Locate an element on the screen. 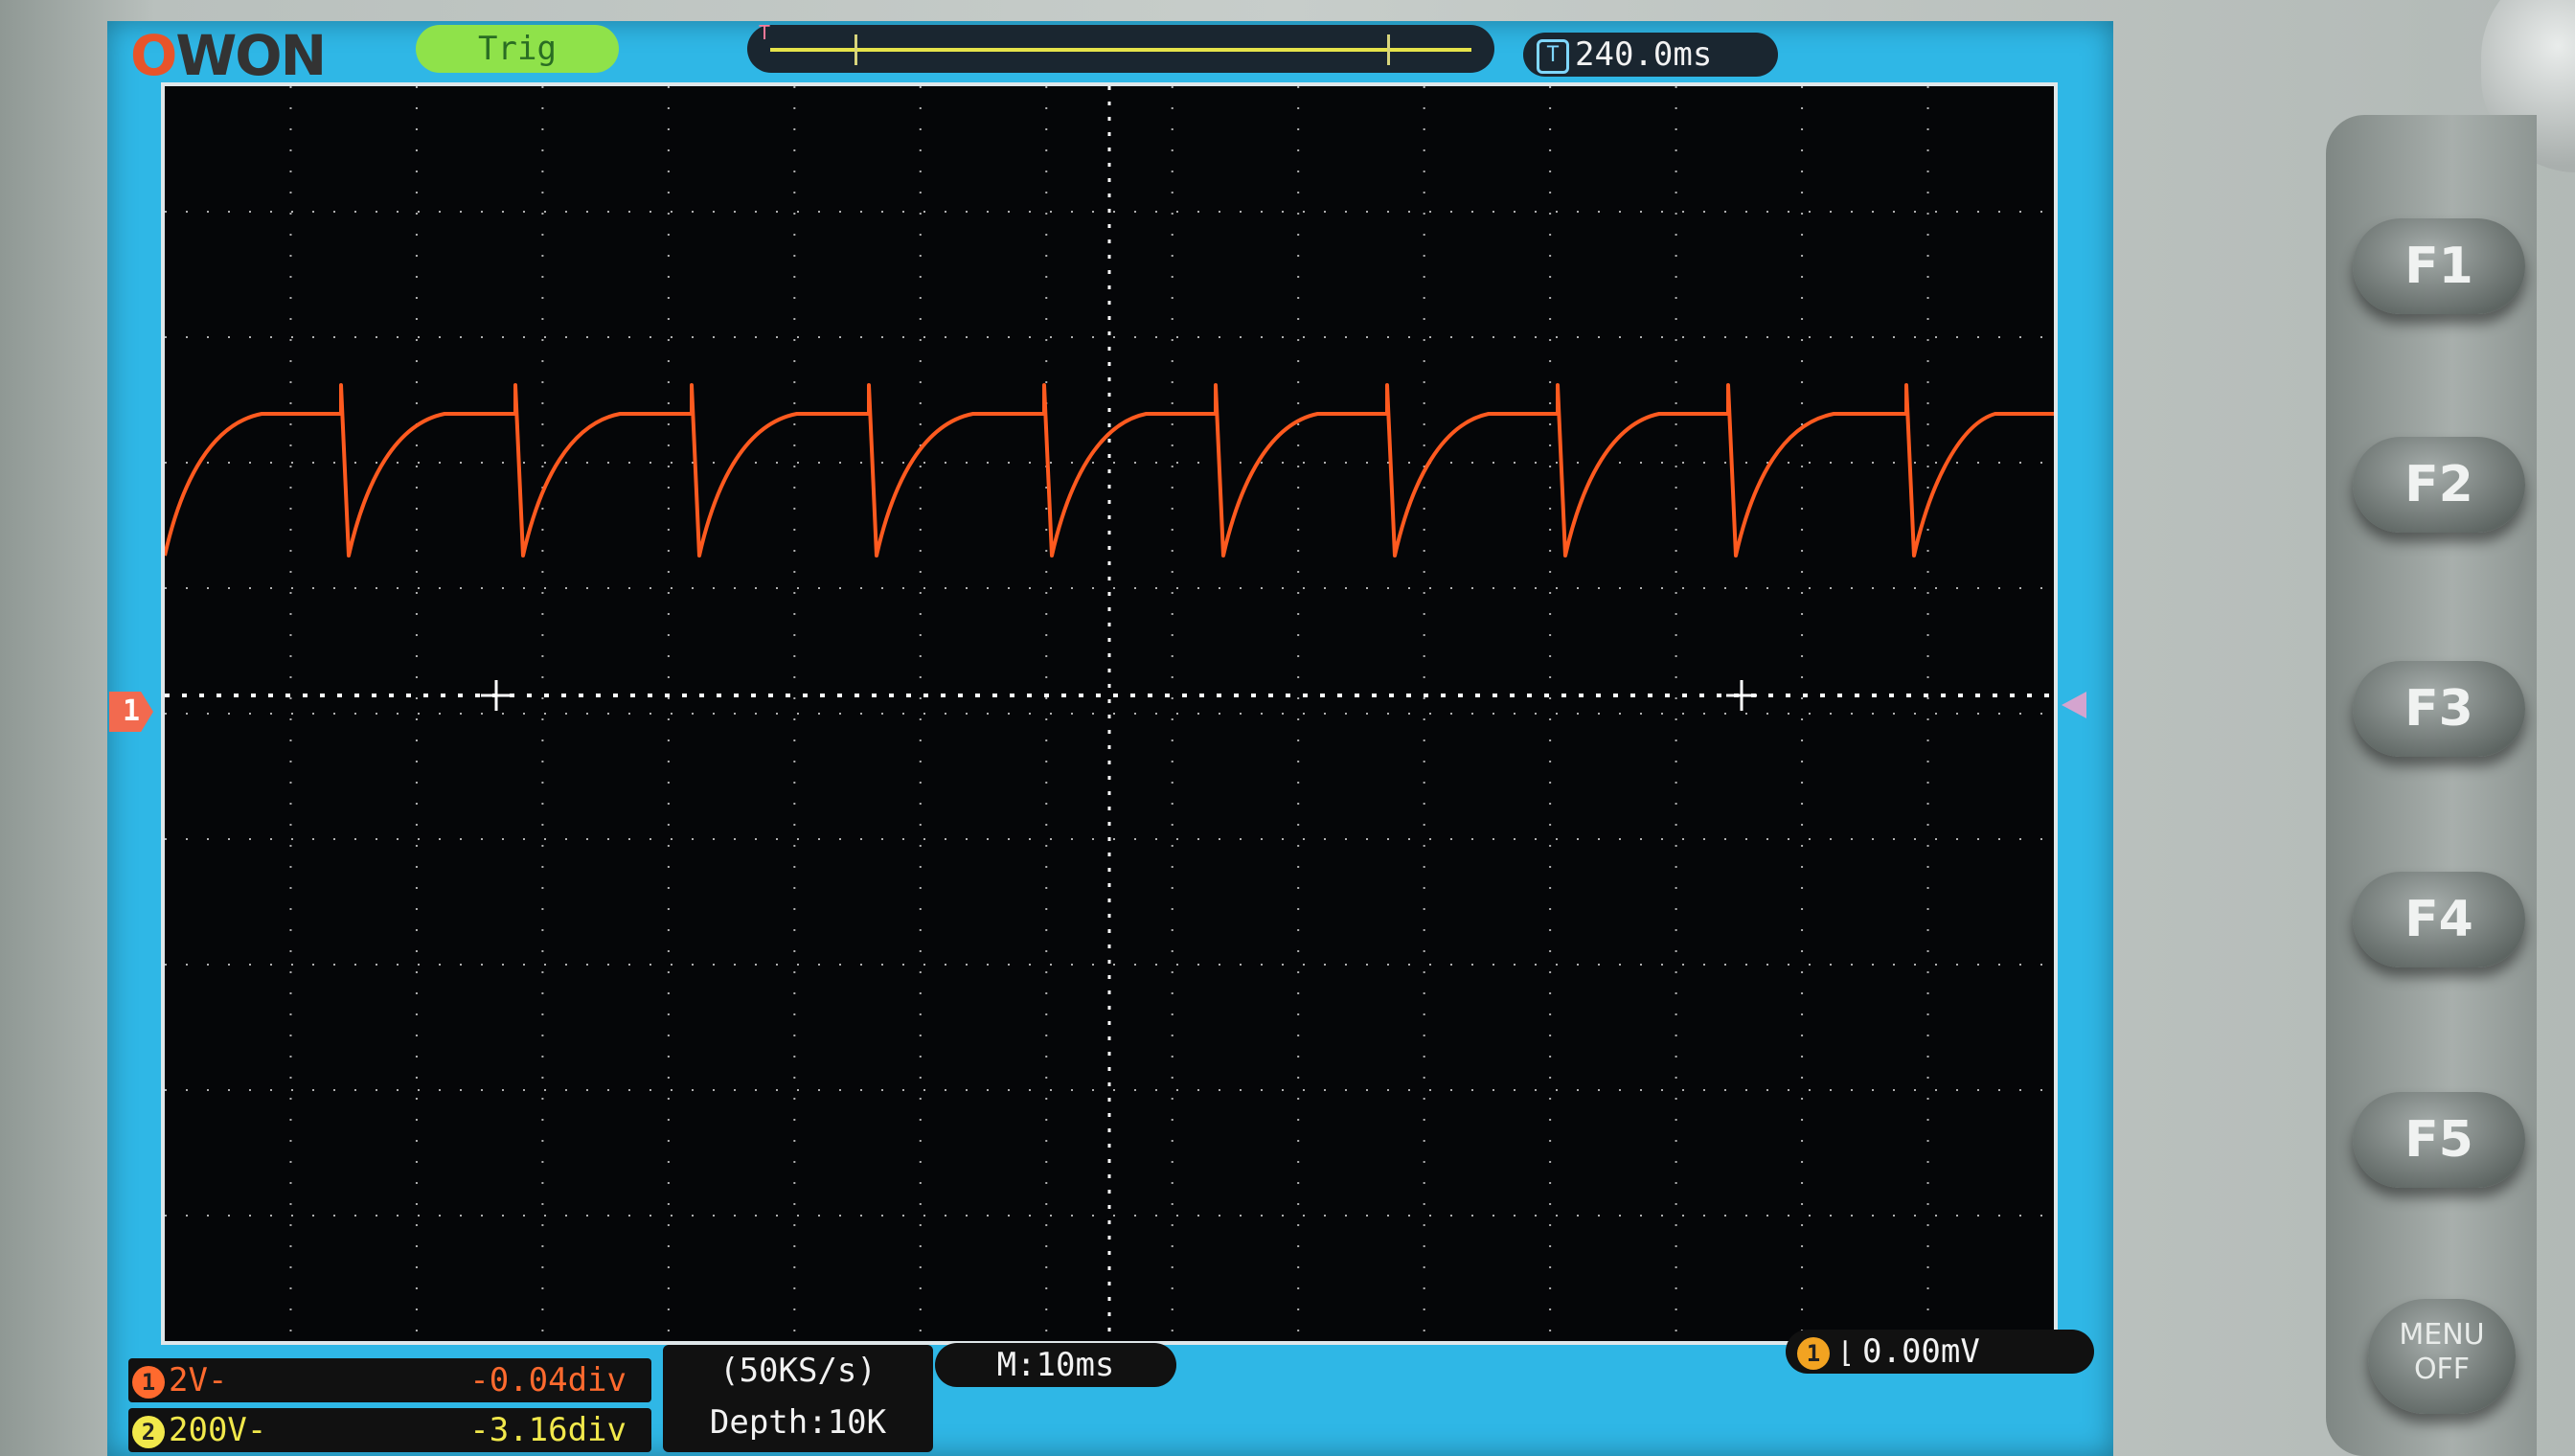 This screenshot has width=2575, height=1456. menu-label: MENU is located at coordinates (2442, 1335).